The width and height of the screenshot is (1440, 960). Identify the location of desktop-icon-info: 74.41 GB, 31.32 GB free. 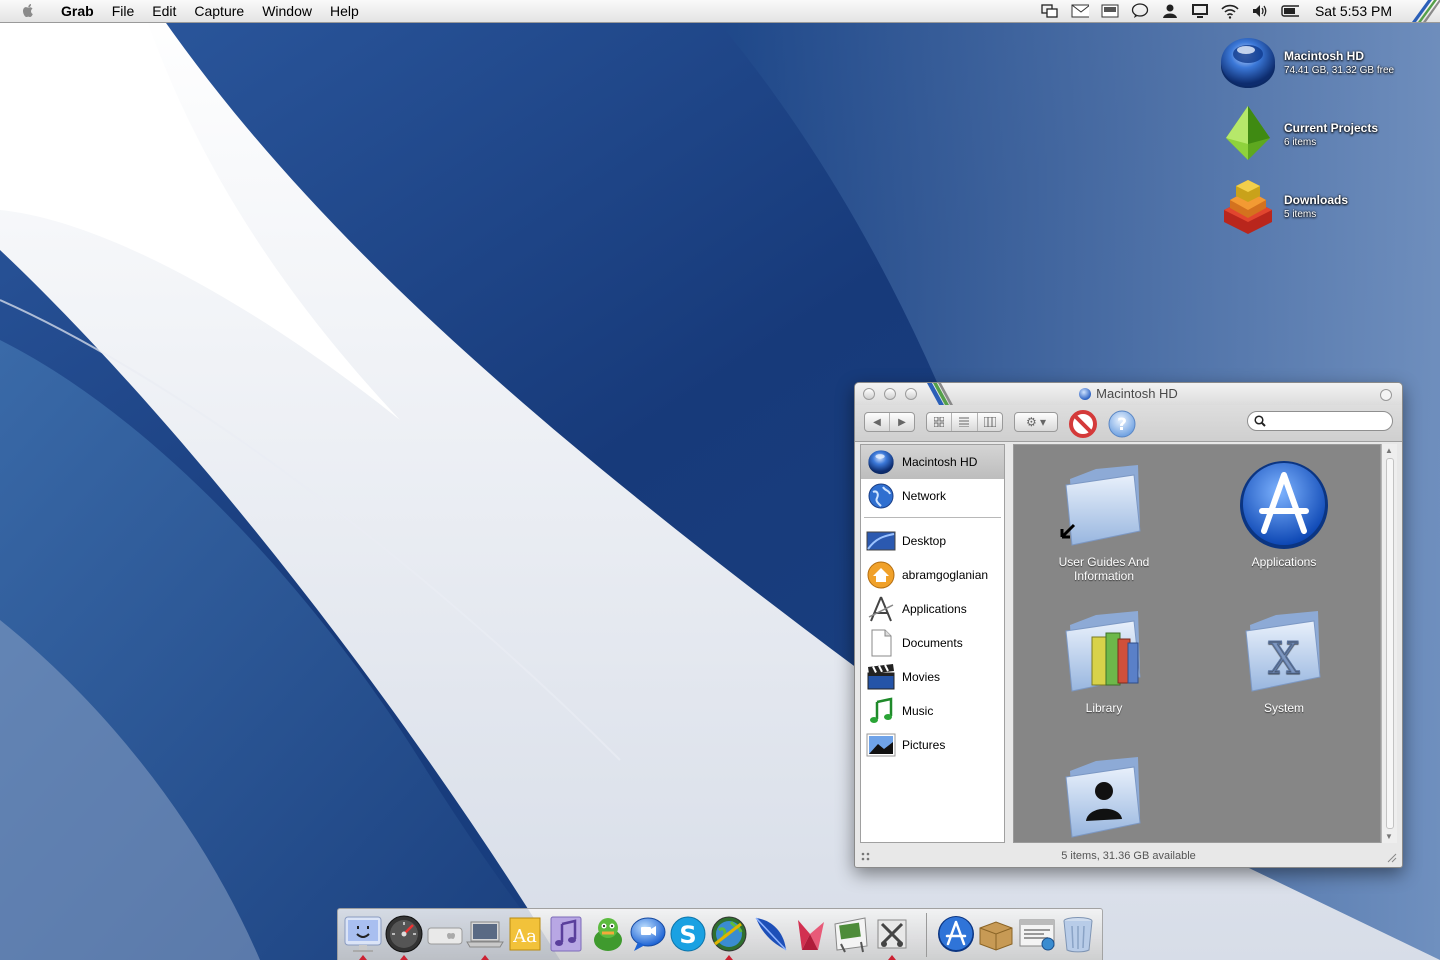
(1339, 70).